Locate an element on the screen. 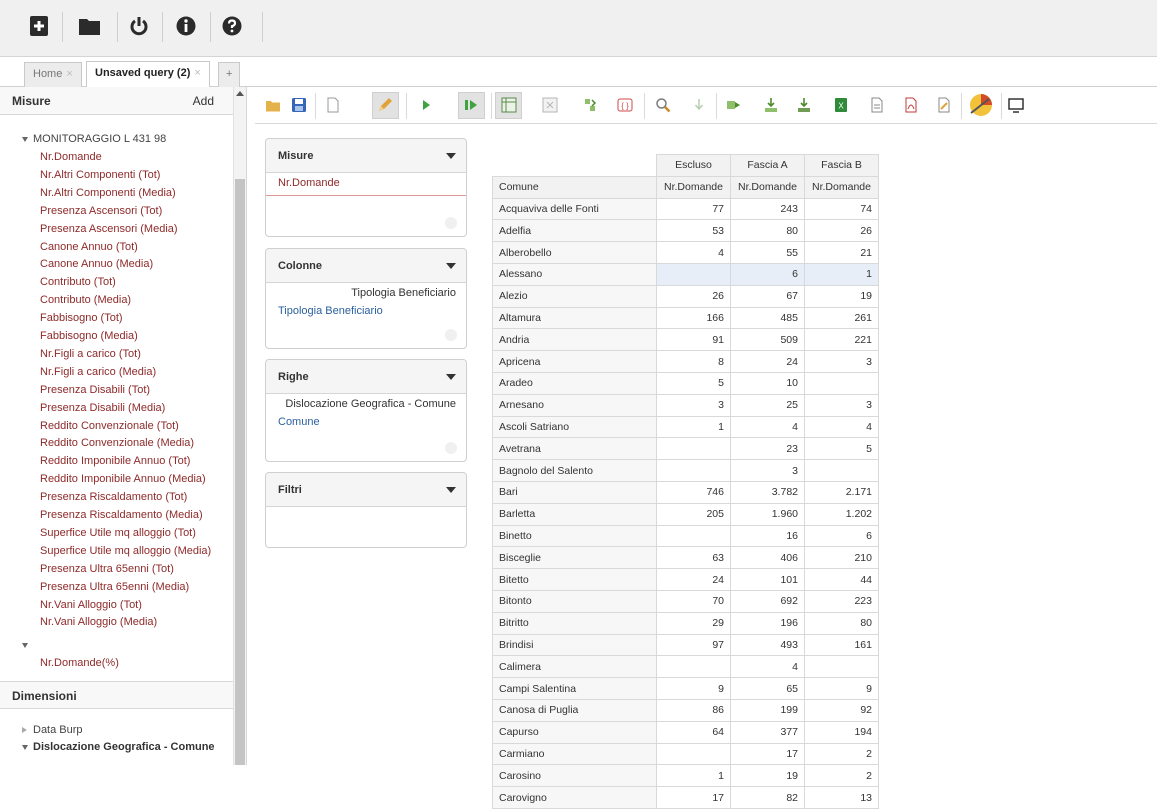 The width and height of the screenshot is (1157, 809). export-pdf-icon is located at coordinates (911, 105).